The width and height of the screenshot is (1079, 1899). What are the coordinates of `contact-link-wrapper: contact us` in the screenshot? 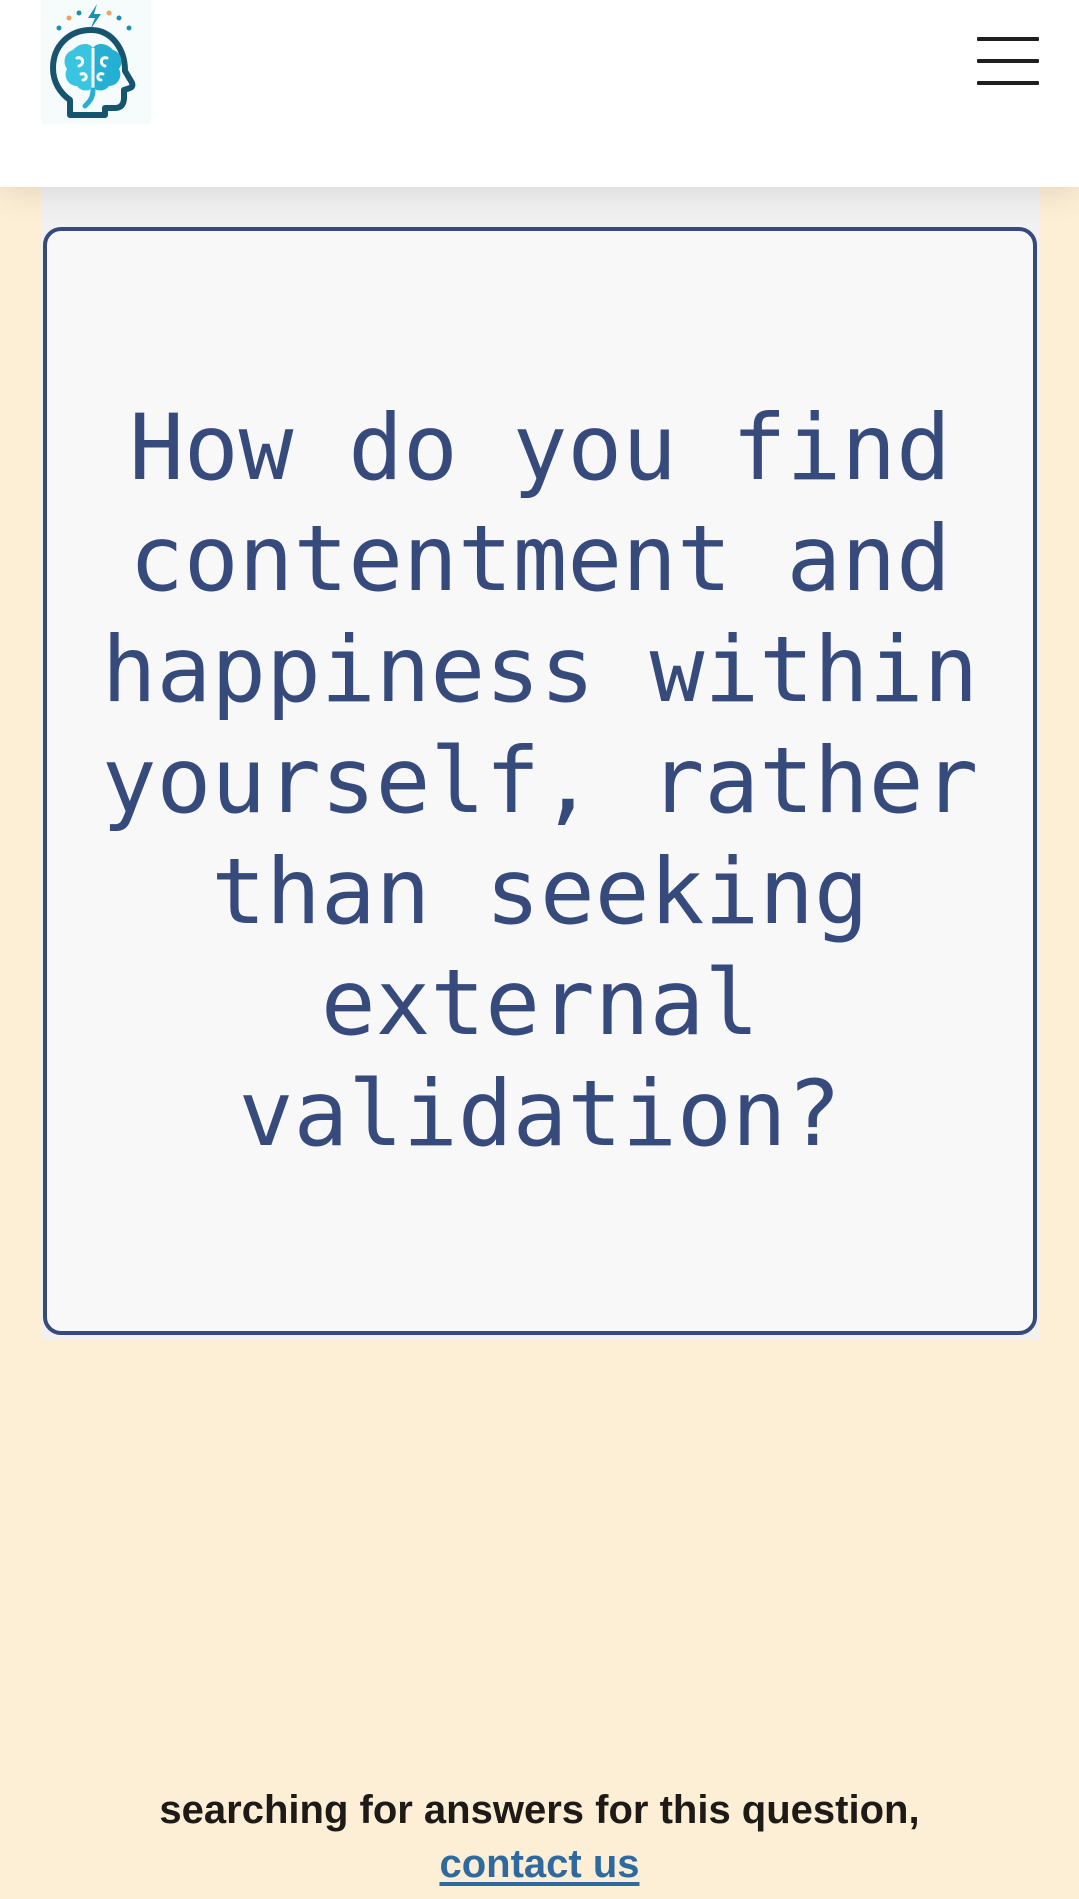 It's located at (539, 1864).